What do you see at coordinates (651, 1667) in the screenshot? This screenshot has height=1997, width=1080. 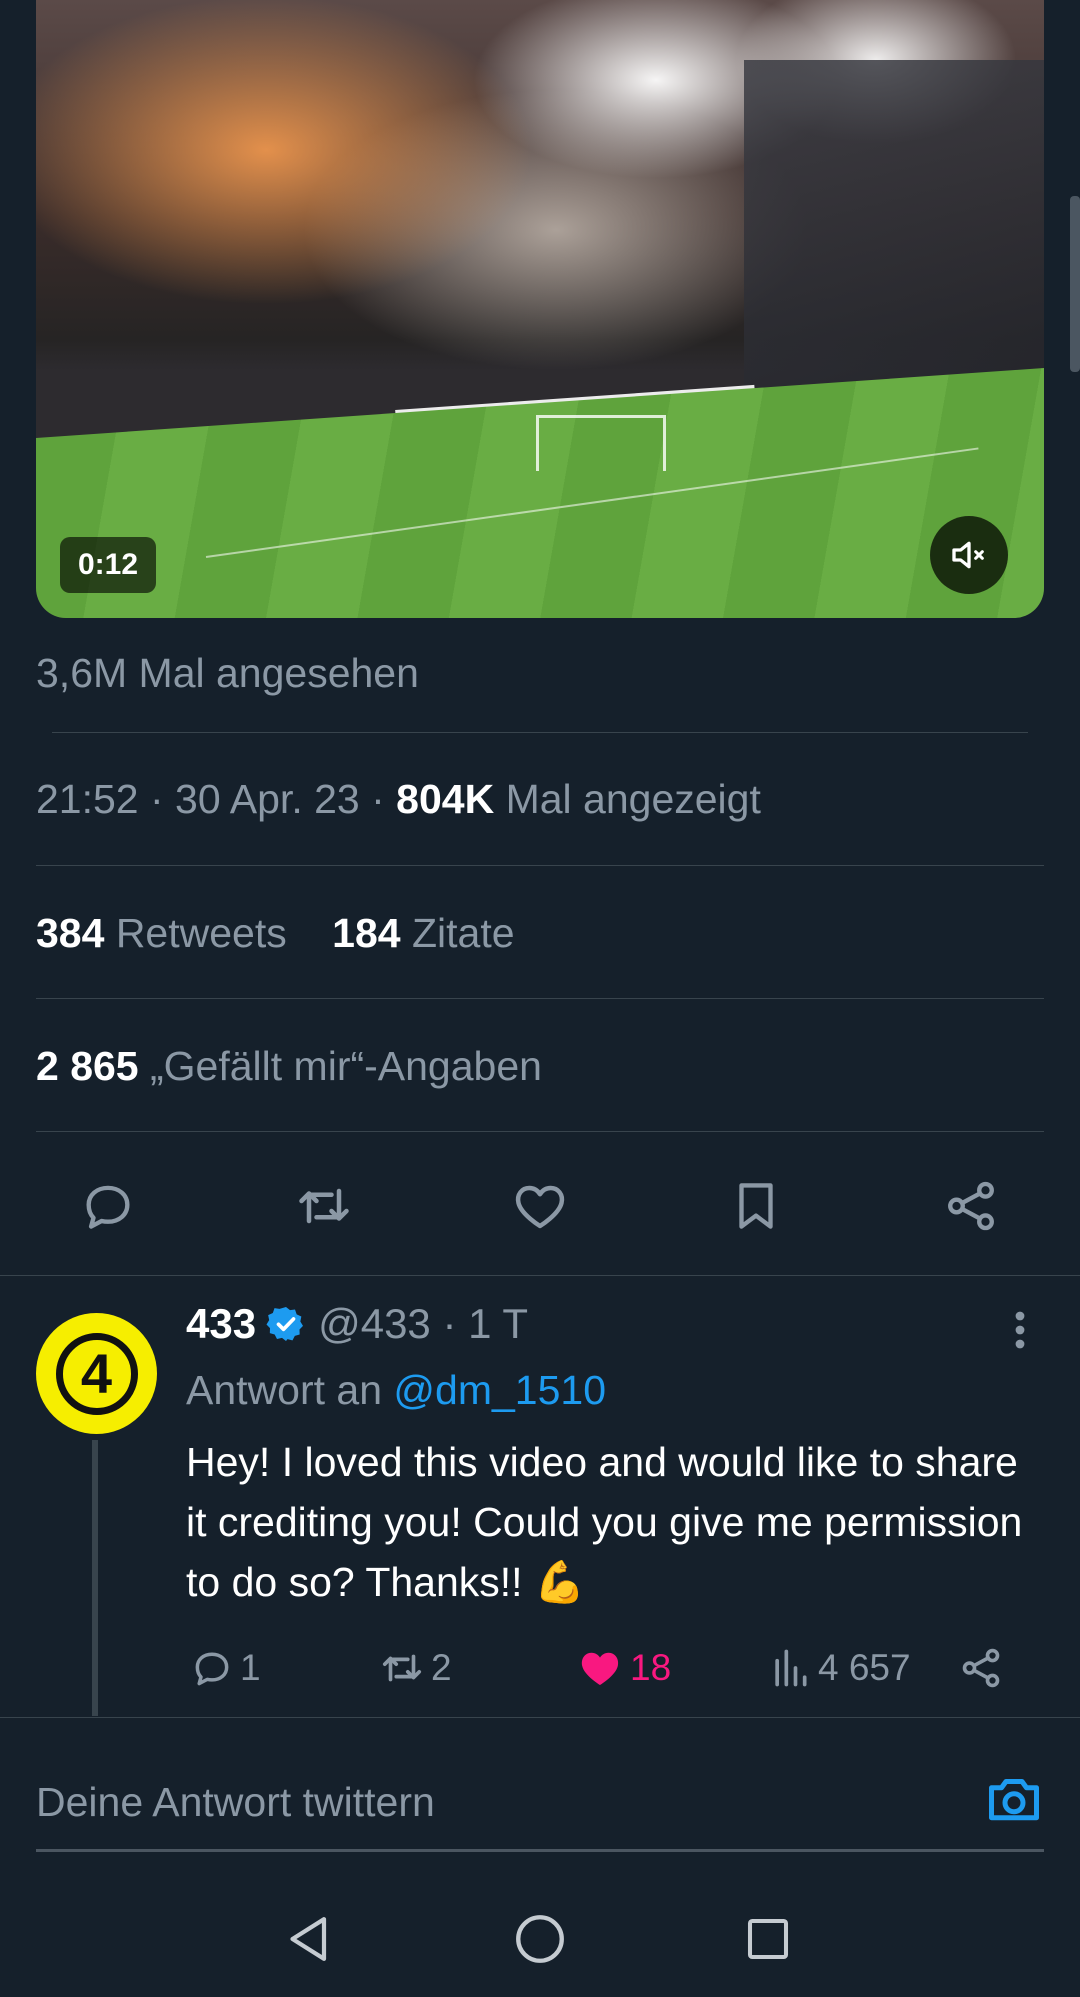 I see `reply-like-count: 18` at bounding box center [651, 1667].